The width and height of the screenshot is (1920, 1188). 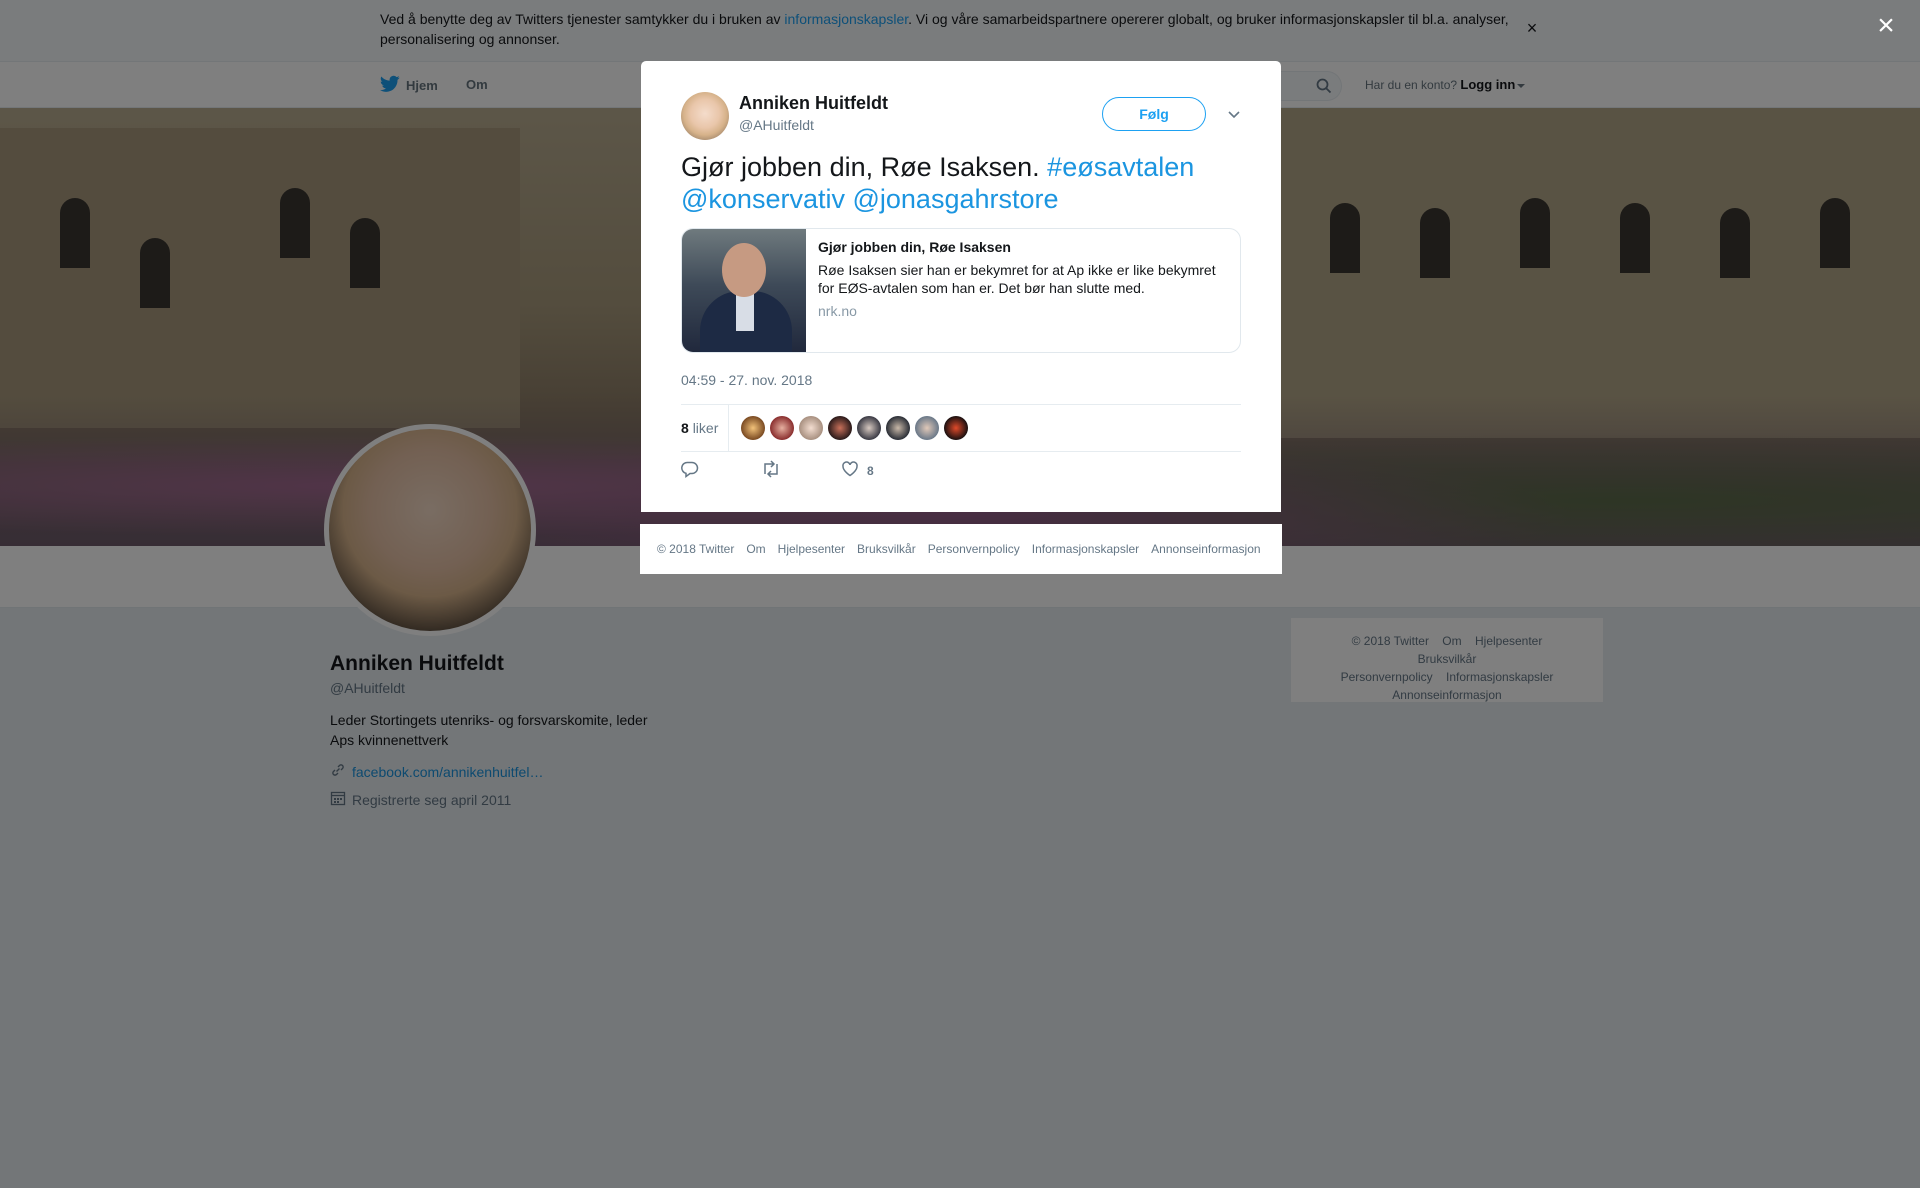 What do you see at coordinates (864, 167) in the screenshot?
I see `tweet-text-body: Gjør jobben din, Røe Isaksen.` at bounding box center [864, 167].